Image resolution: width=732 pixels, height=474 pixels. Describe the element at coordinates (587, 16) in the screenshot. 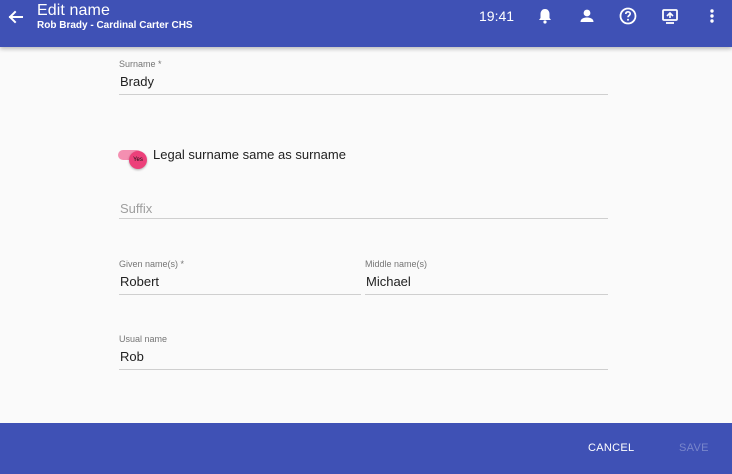

I see `person-icon` at that location.